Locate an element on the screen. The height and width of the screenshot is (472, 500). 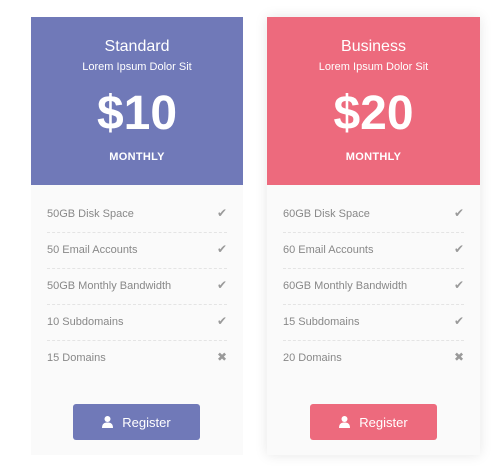
feature-item: 20 Domains ✖ is located at coordinates (373, 359).